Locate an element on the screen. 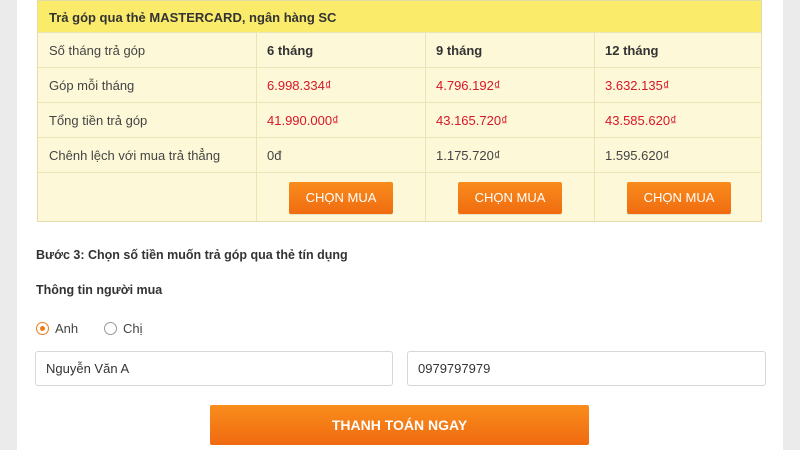 Image resolution: width=800 pixels, height=450 pixels. action-cell-12: CHỌN MUA is located at coordinates (677, 197).